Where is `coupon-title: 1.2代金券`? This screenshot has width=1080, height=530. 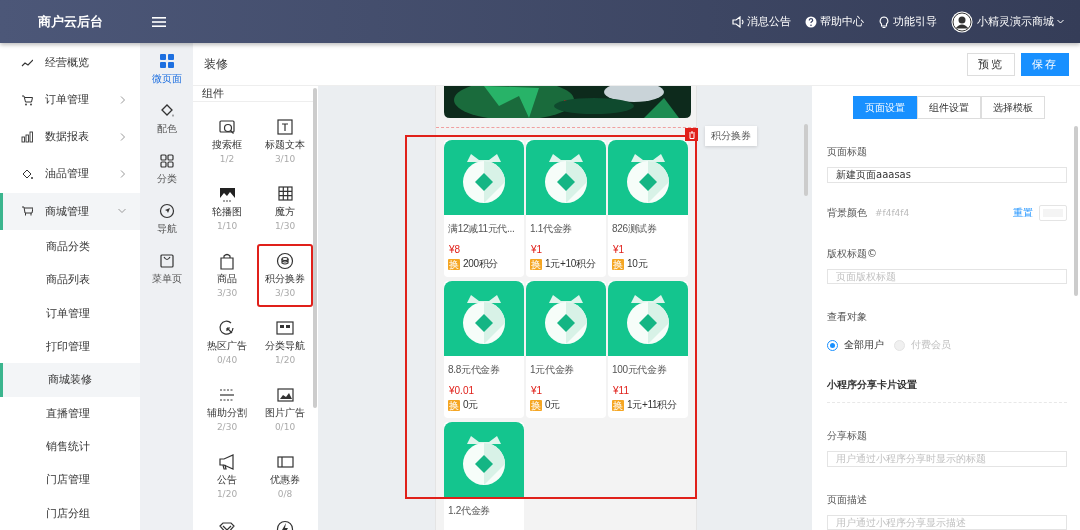 coupon-title: 1.2代金券 is located at coordinates (469, 511).